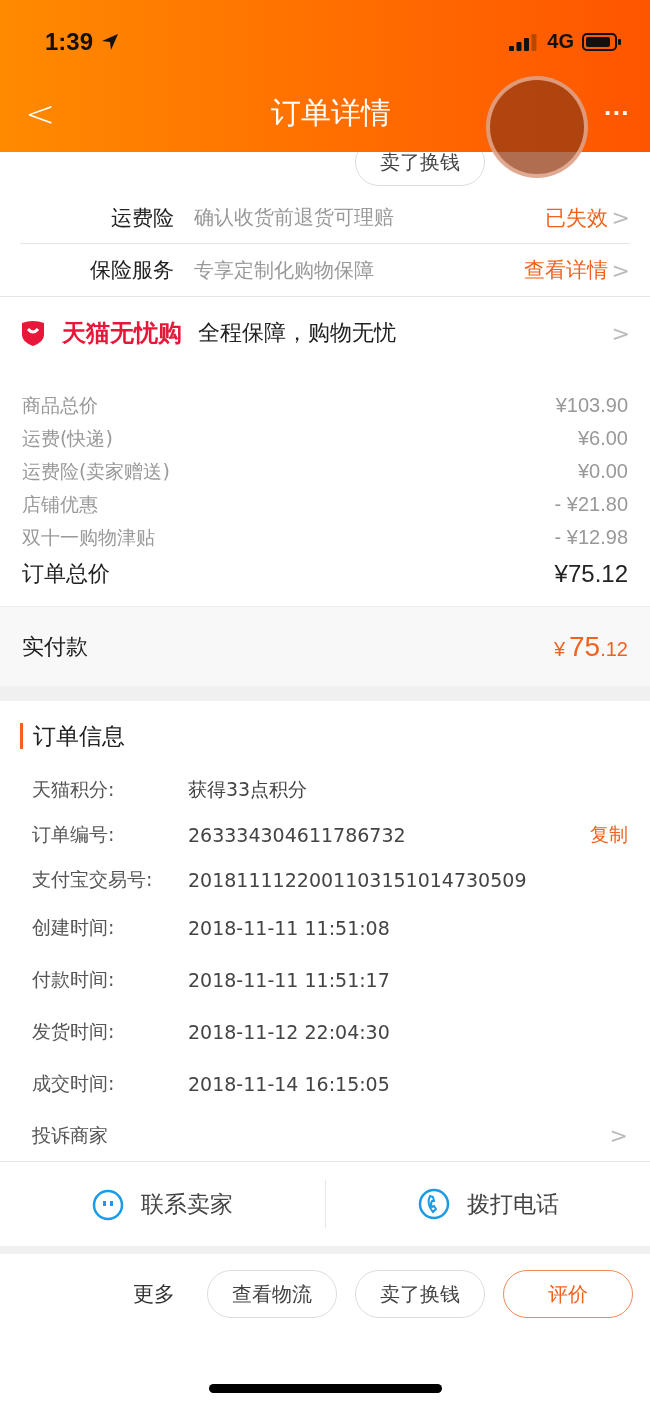 This screenshot has width=650, height=1407. Describe the element at coordinates (110, 41) in the screenshot. I see `location-arrow-icon` at that location.